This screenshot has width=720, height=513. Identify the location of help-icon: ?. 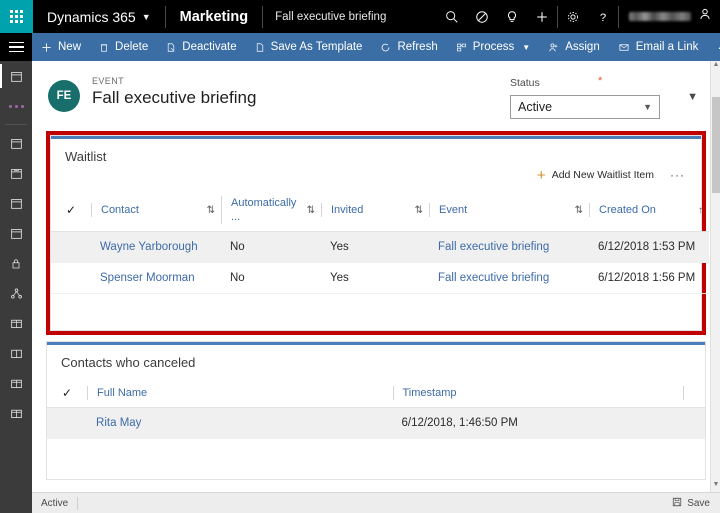
(603, 16).